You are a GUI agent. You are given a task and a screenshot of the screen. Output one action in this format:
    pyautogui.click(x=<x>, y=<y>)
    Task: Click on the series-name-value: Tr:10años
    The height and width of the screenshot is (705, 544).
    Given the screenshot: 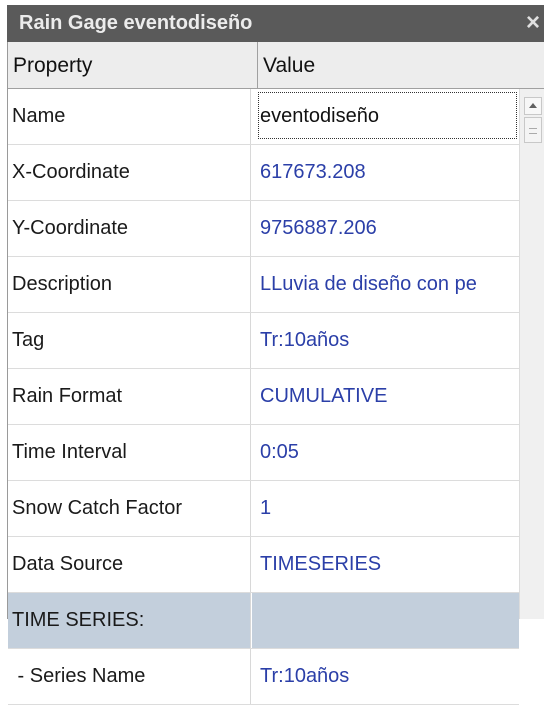 What is the action you would take?
    pyautogui.click(x=385, y=676)
    